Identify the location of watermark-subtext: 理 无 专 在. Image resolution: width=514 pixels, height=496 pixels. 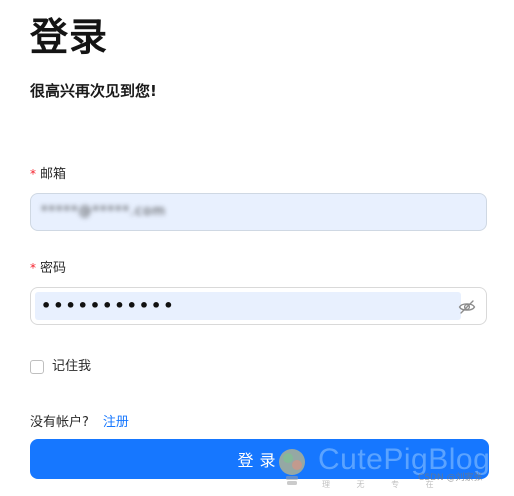
(384, 484).